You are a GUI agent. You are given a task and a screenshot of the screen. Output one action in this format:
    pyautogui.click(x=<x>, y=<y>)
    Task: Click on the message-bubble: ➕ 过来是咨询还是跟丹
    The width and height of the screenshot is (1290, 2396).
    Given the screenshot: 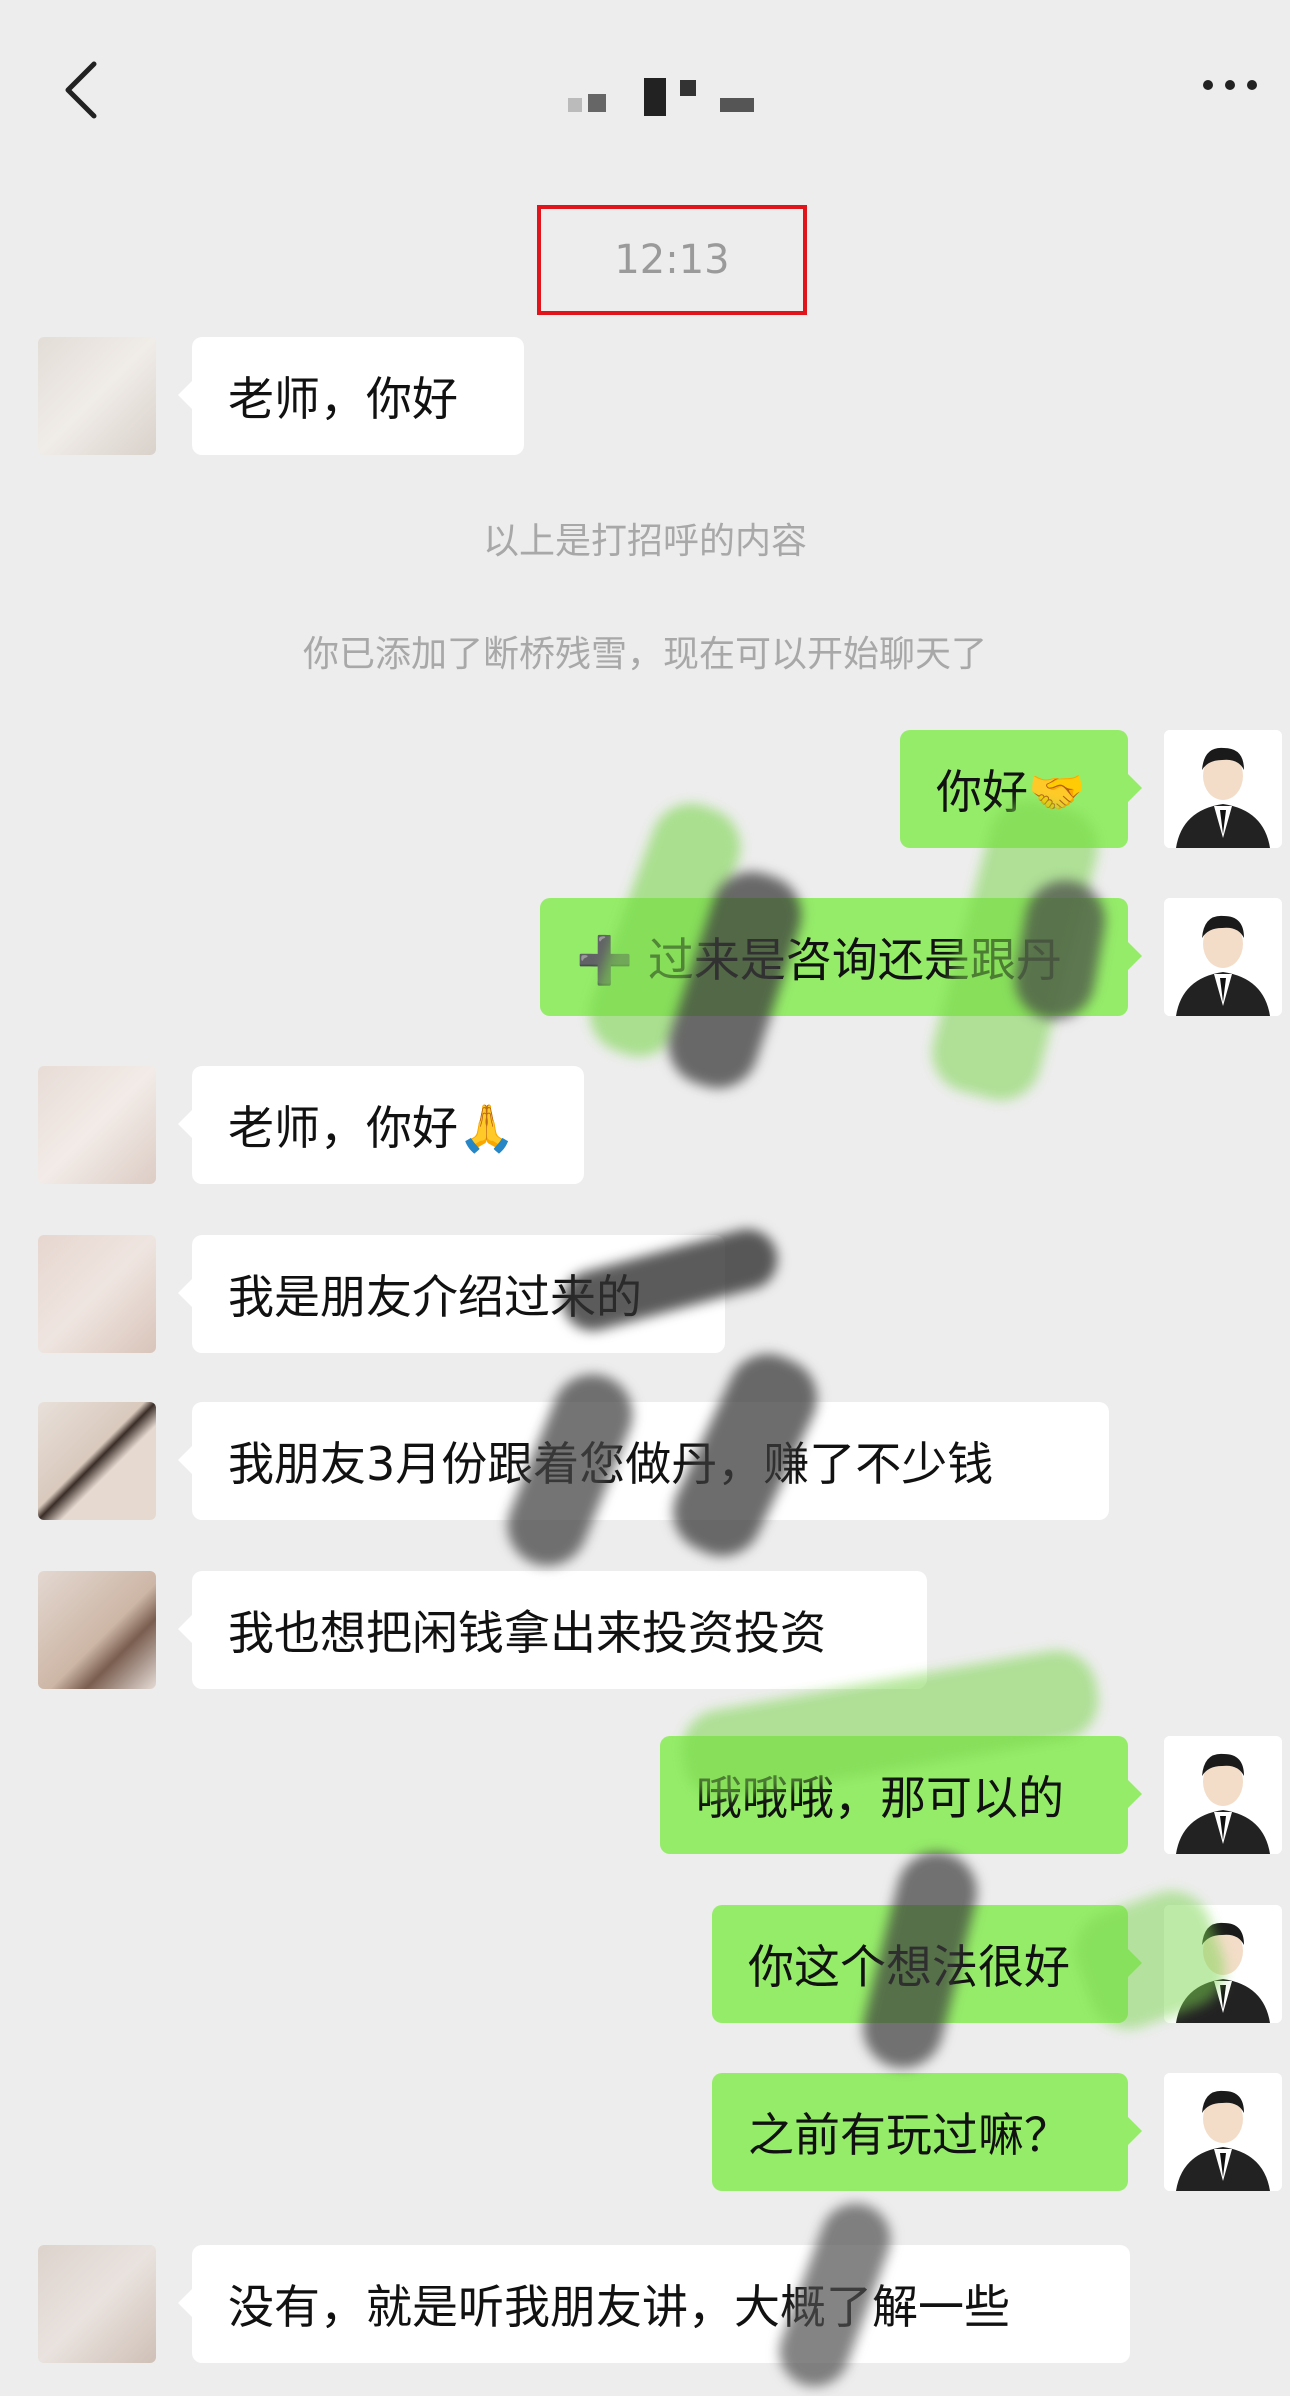 What is the action you would take?
    pyautogui.click(x=841, y=957)
    